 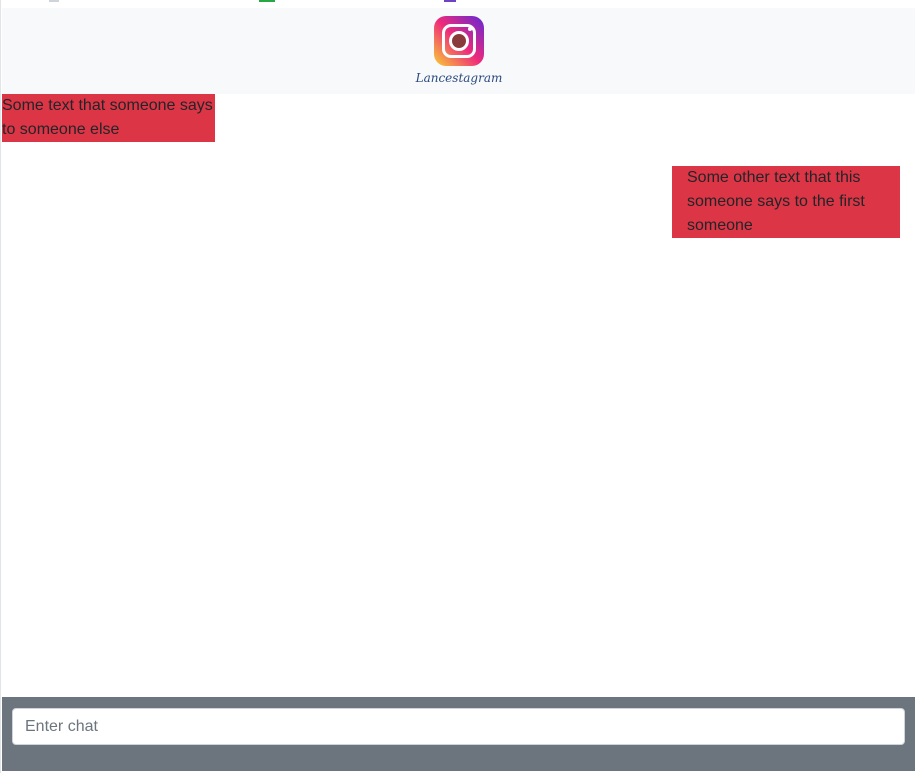 What do you see at coordinates (458, 726) in the screenshot?
I see `chat-input` at bounding box center [458, 726].